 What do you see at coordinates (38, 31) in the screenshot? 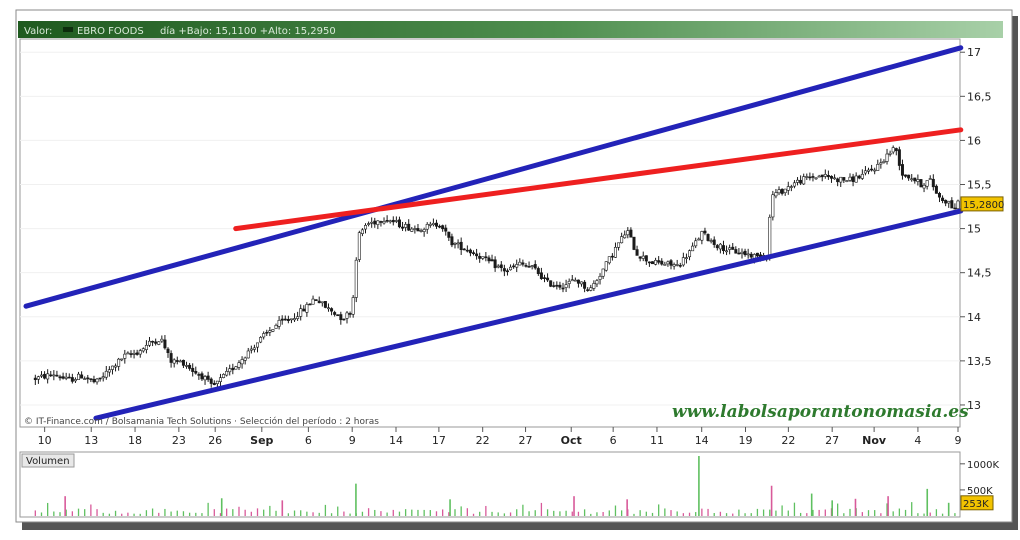
I see `valor-label: Valor:` at bounding box center [38, 31].